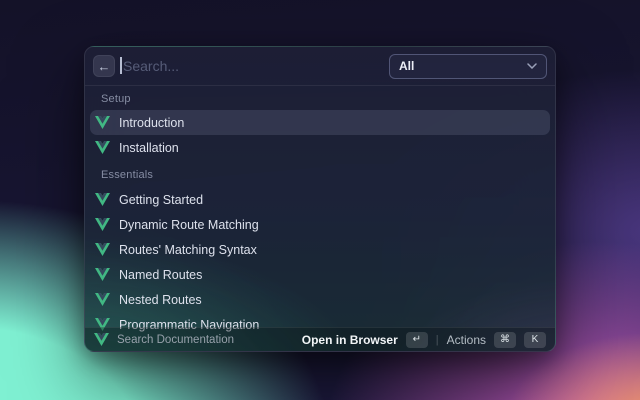 The width and height of the screenshot is (640, 400). I want to click on search-header: ← All, so click(320, 66).